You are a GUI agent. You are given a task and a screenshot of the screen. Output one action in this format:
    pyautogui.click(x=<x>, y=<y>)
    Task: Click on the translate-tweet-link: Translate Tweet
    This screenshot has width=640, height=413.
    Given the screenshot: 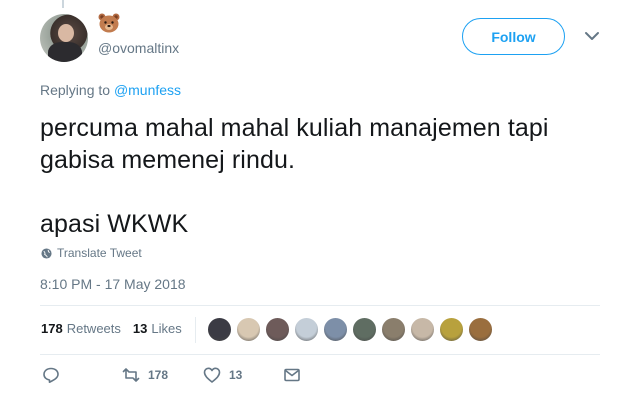 What is the action you would take?
    pyautogui.click(x=91, y=253)
    